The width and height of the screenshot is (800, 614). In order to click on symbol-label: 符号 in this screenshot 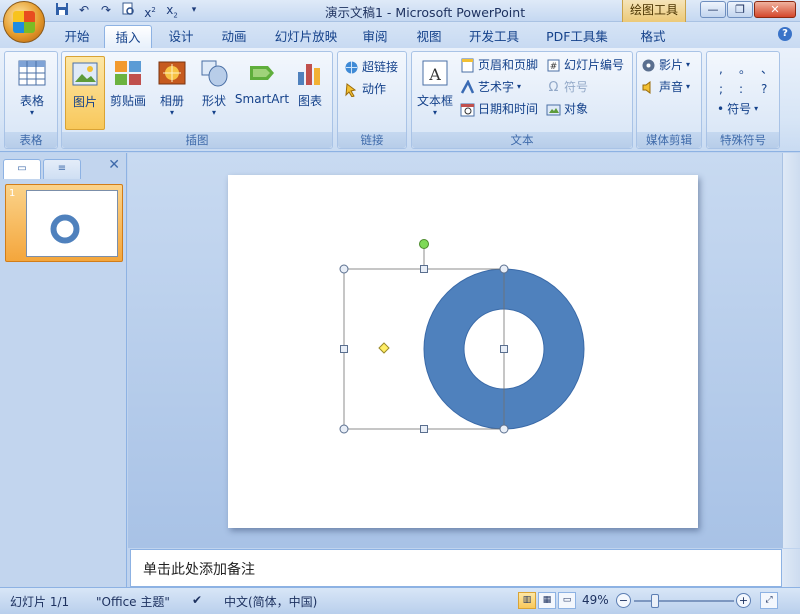, I will do `click(576, 87)`.